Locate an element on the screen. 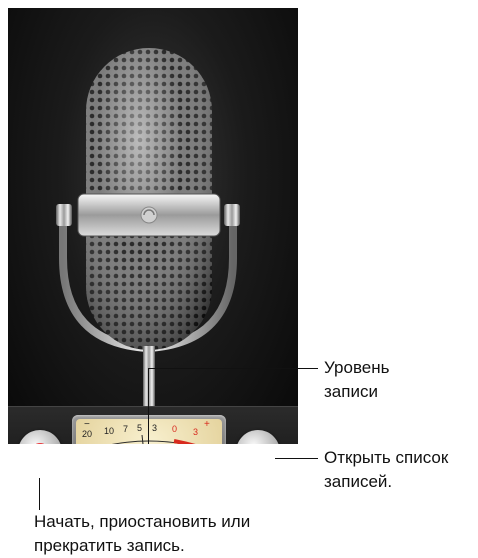 This screenshot has height=558, width=478. controls-bar: − + 20 10 7 5 3 0 3 VU is located at coordinates (153, 425).